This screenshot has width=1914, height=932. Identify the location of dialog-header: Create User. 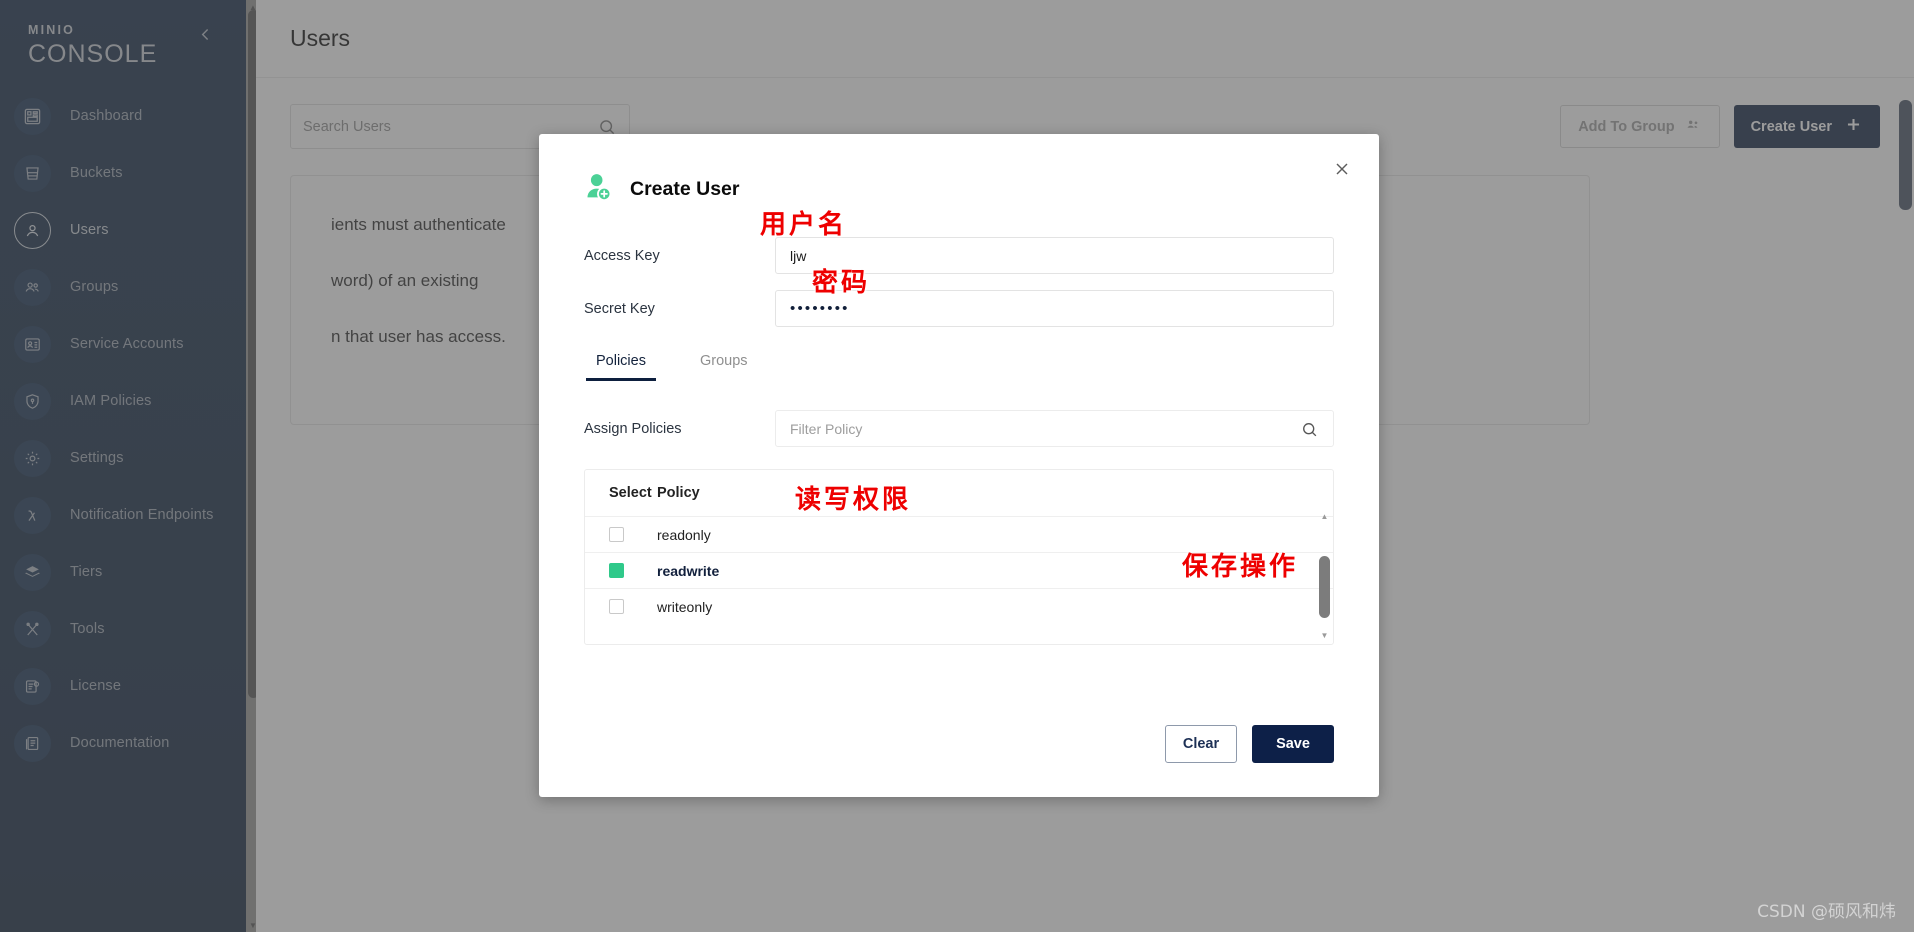
(959, 170).